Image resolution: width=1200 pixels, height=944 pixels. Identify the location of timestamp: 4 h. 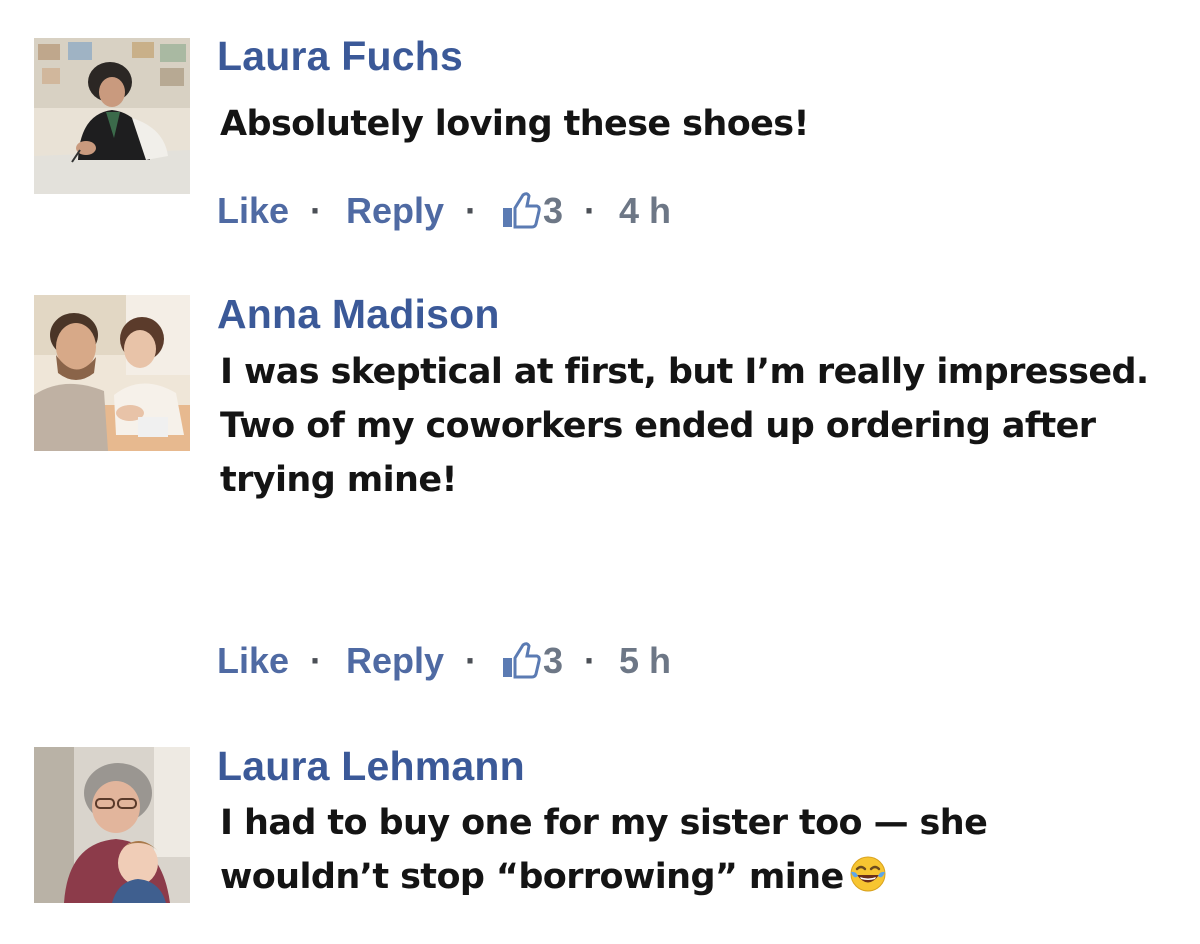
(645, 211).